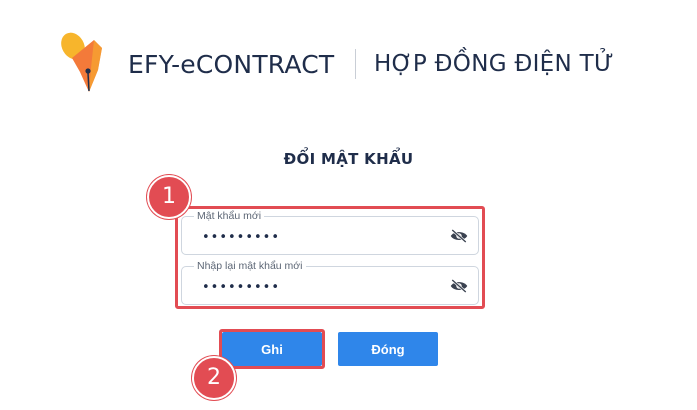 This screenshot has width=697, height=410. I want to click on confirm-password-input, so click(312, 287).